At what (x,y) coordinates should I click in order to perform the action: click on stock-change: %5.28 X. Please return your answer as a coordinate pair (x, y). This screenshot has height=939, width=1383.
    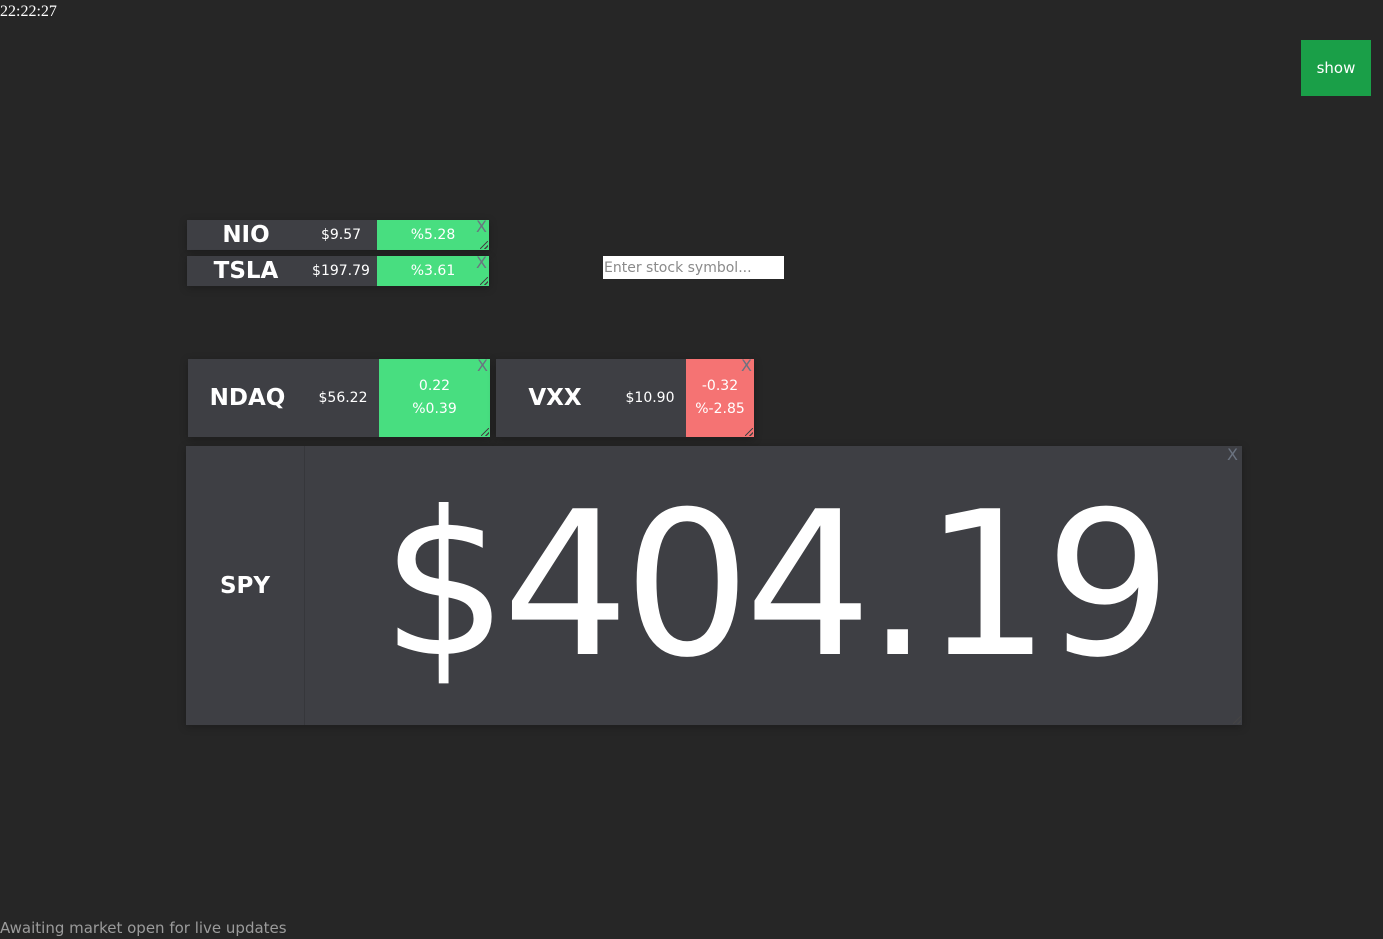
    Looking at the image, I should click on (433, 234).